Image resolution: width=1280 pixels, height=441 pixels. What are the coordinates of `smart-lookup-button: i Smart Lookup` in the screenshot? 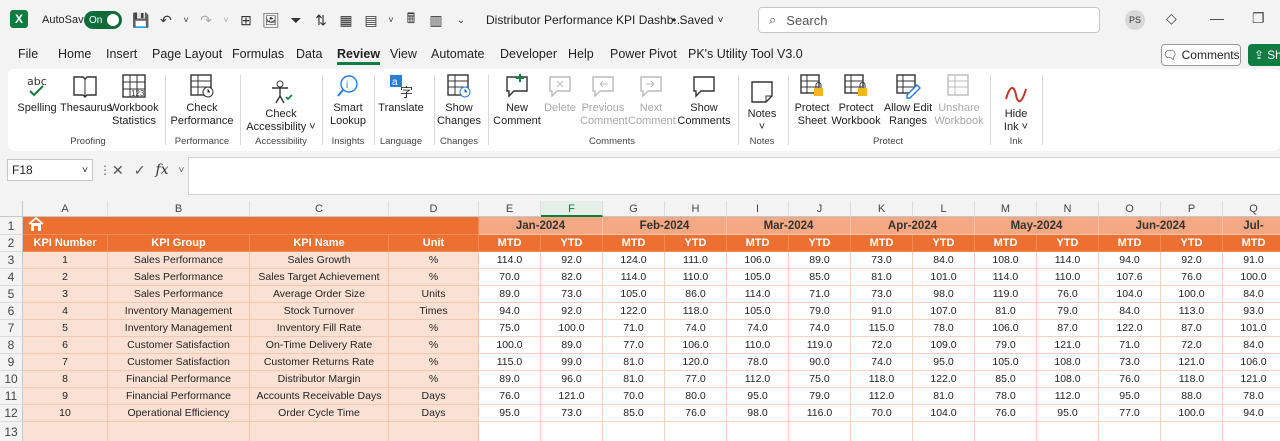 It's located at (348, 100).